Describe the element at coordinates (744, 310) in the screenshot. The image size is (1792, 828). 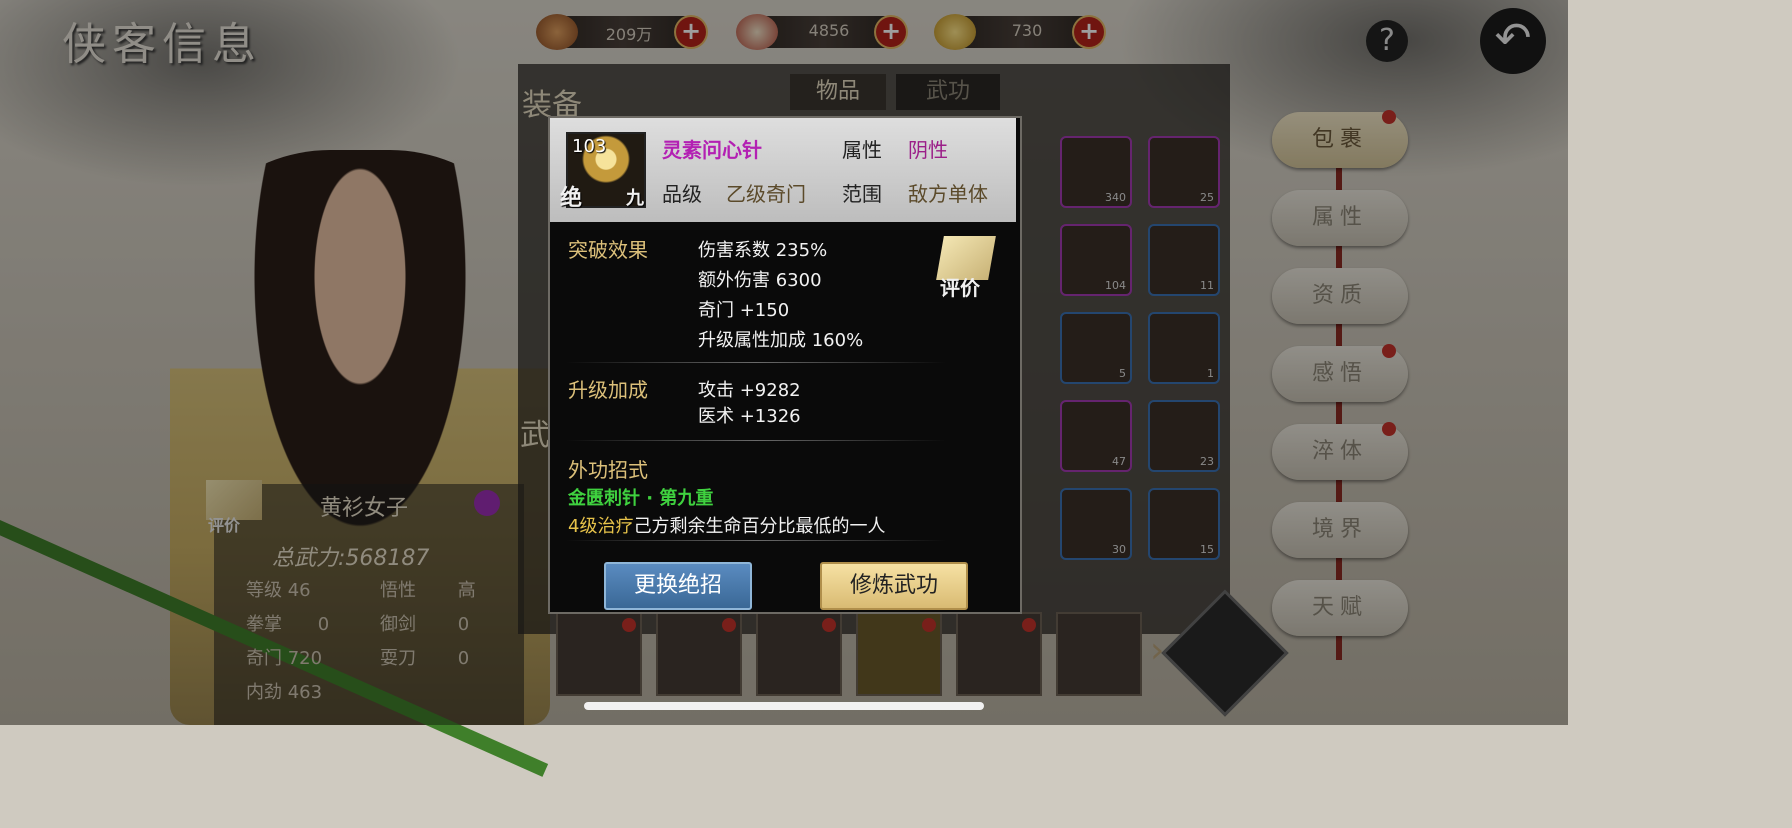
I see `breakthrough-line: 奇门 +150` at that location.